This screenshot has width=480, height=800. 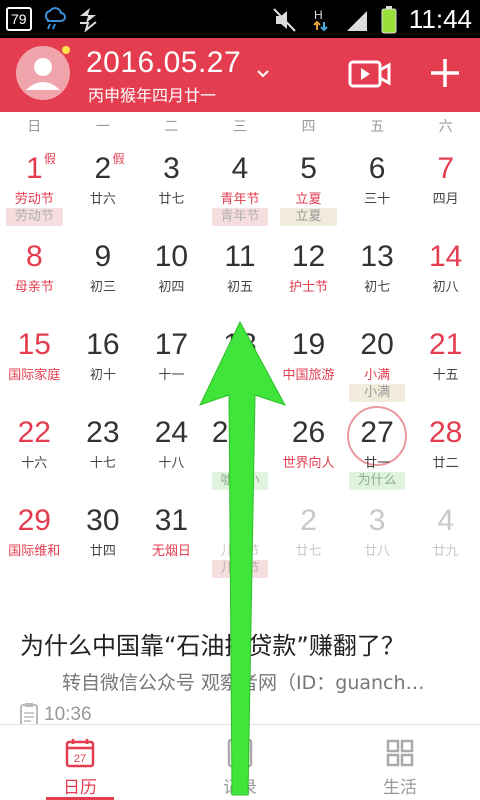 I want to click on nav-label: 生活, so click(x=400, y=788).